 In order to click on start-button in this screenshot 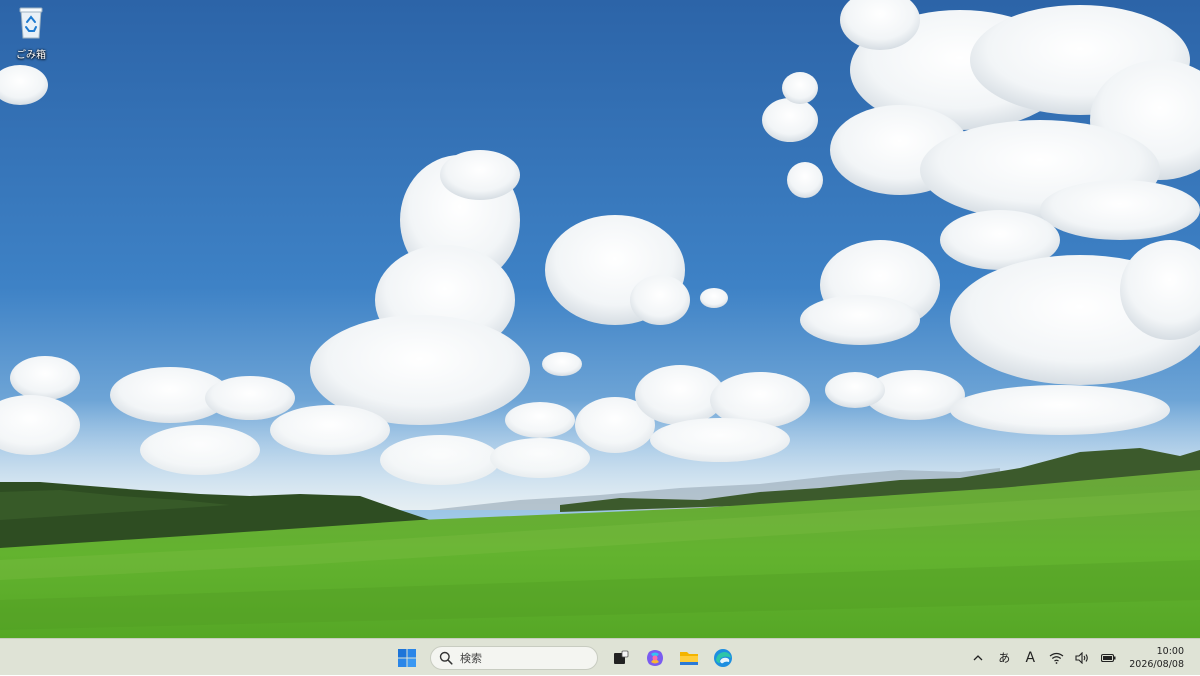, I will do `click(407, 658)`.